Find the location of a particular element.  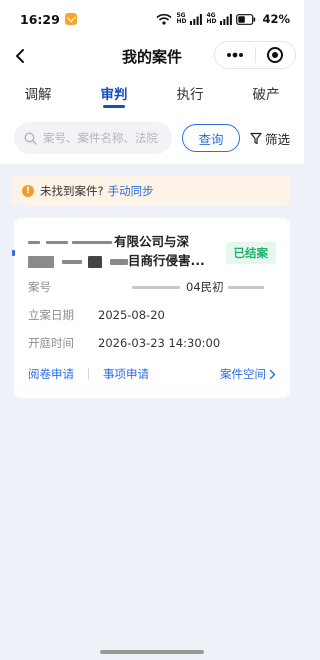

case-space-link: 案件空间 is located at coordinates (248, 374).